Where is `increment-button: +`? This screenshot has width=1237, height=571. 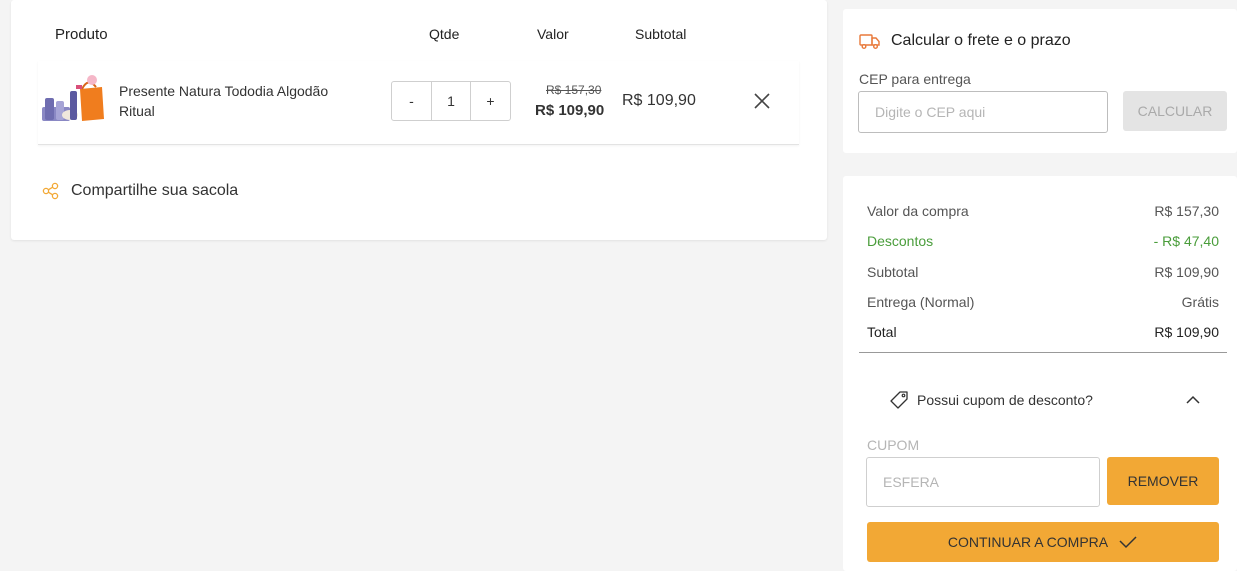
increment-button: + is located at coordinates (490, 101).